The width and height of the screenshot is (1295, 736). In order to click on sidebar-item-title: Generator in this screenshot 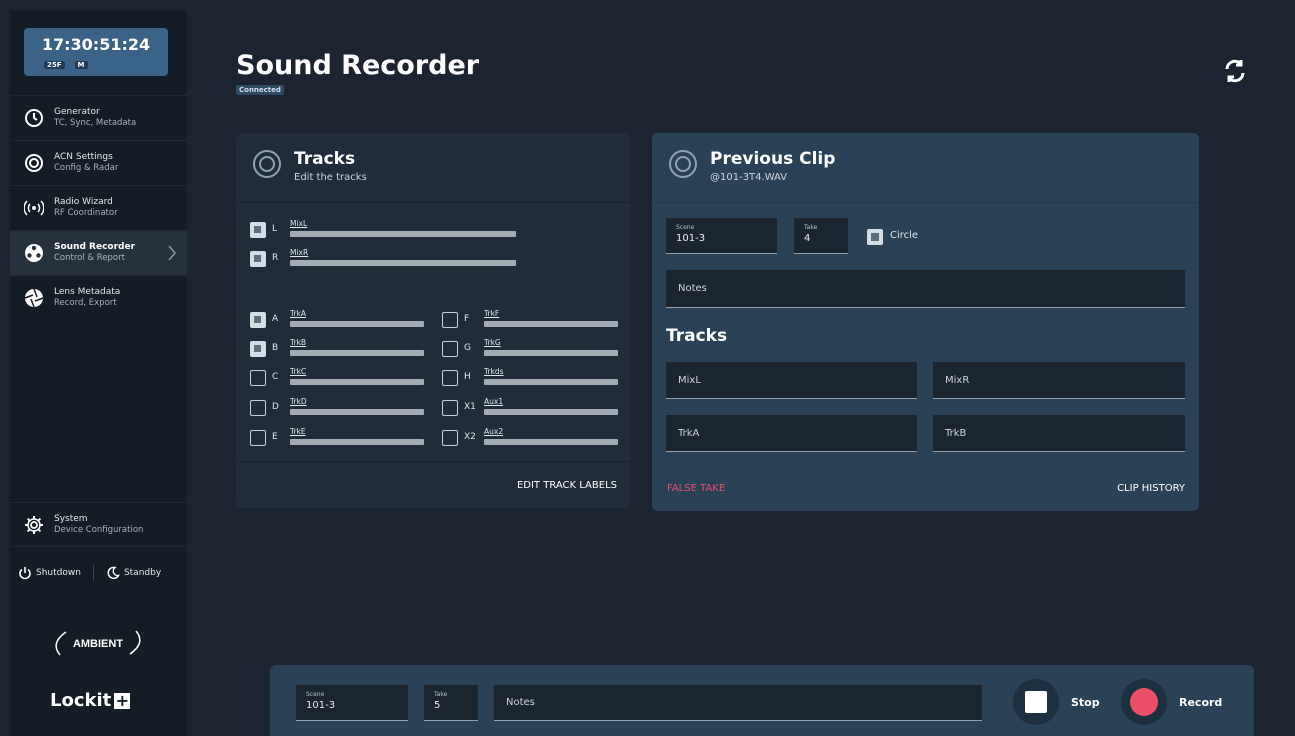, I will do `click(77, 112)`.